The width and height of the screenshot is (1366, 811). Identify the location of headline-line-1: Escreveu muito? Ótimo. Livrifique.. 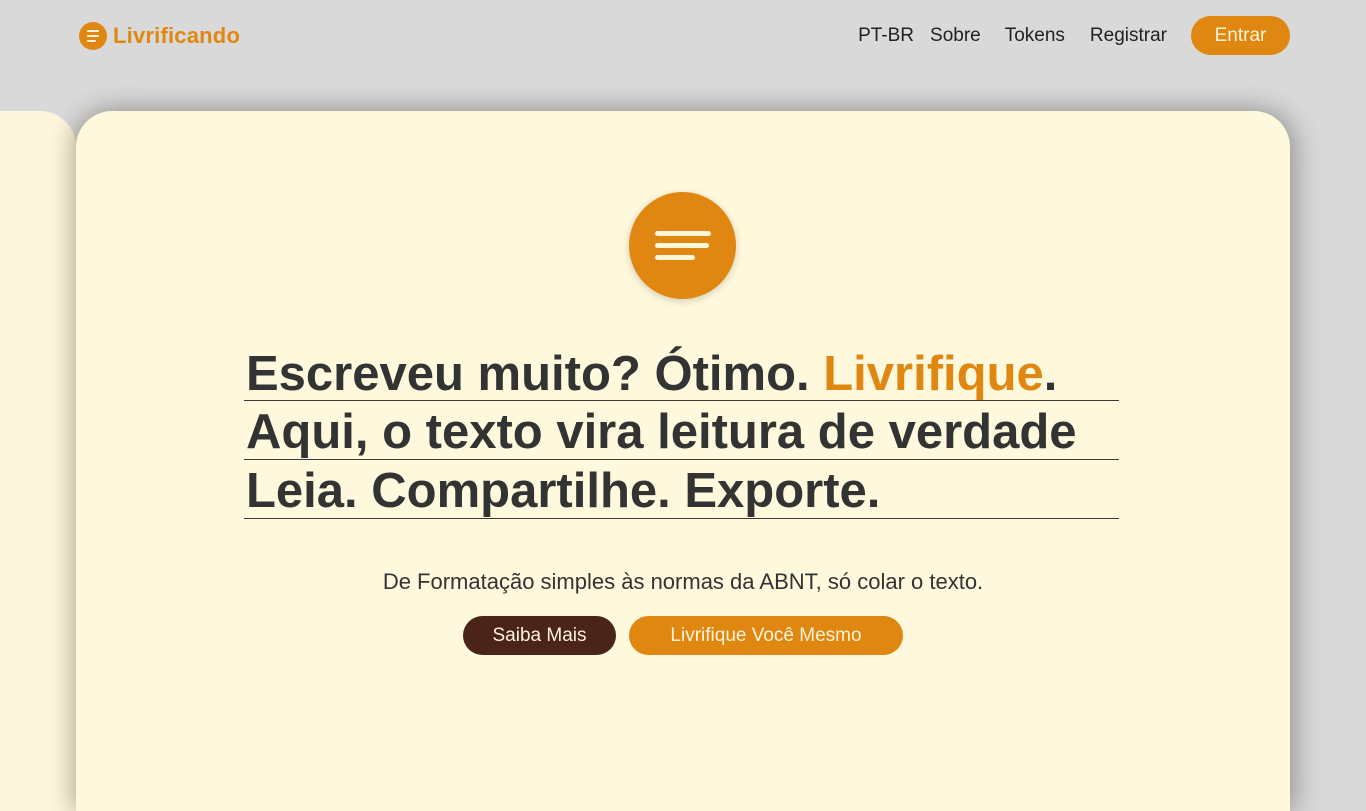
(681, 372).